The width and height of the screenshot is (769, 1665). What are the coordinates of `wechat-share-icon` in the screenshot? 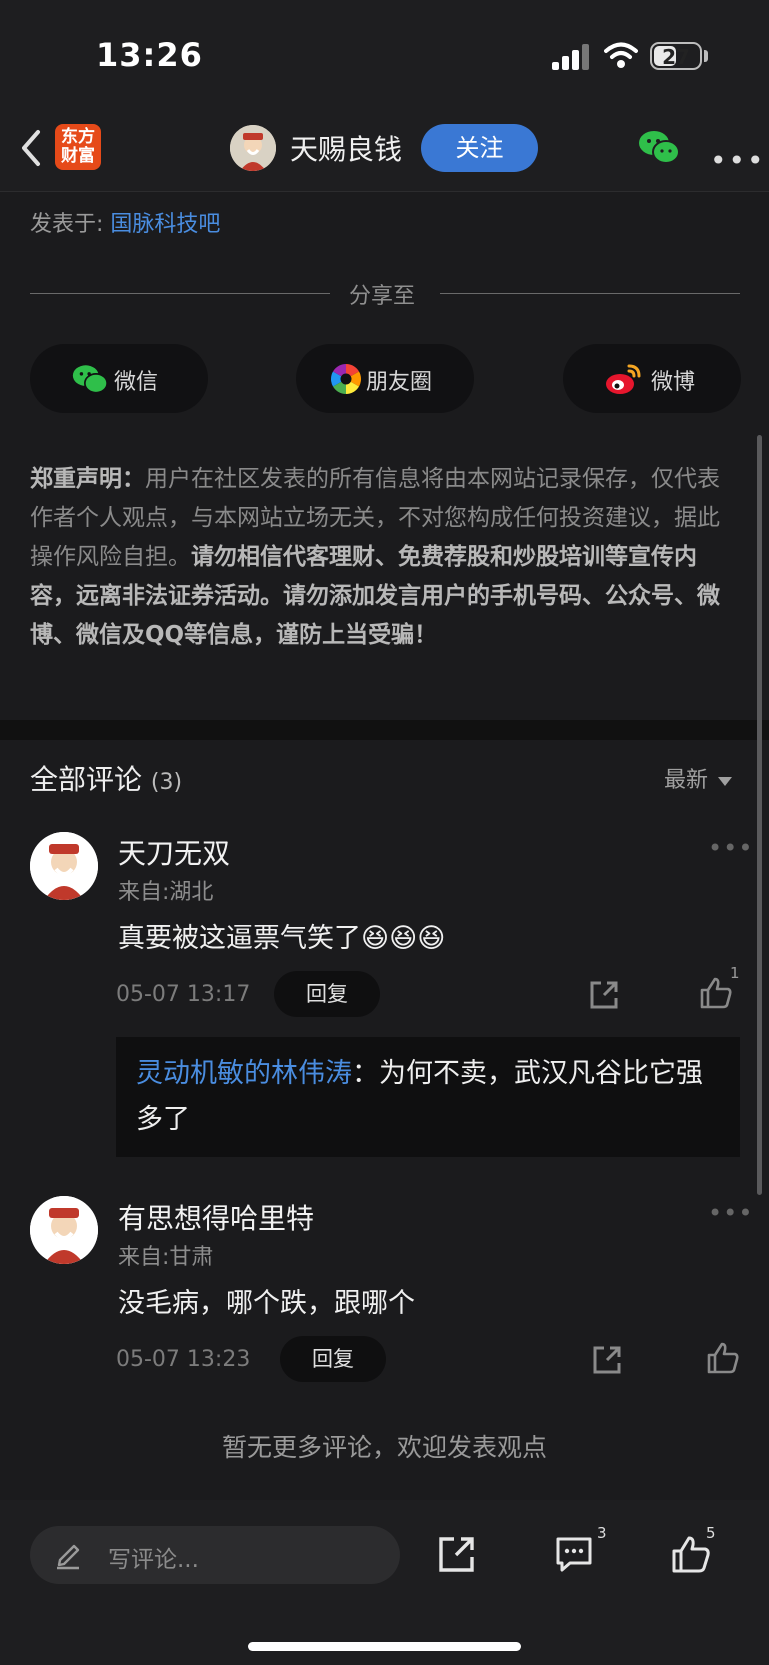 It's located at (659, 147).